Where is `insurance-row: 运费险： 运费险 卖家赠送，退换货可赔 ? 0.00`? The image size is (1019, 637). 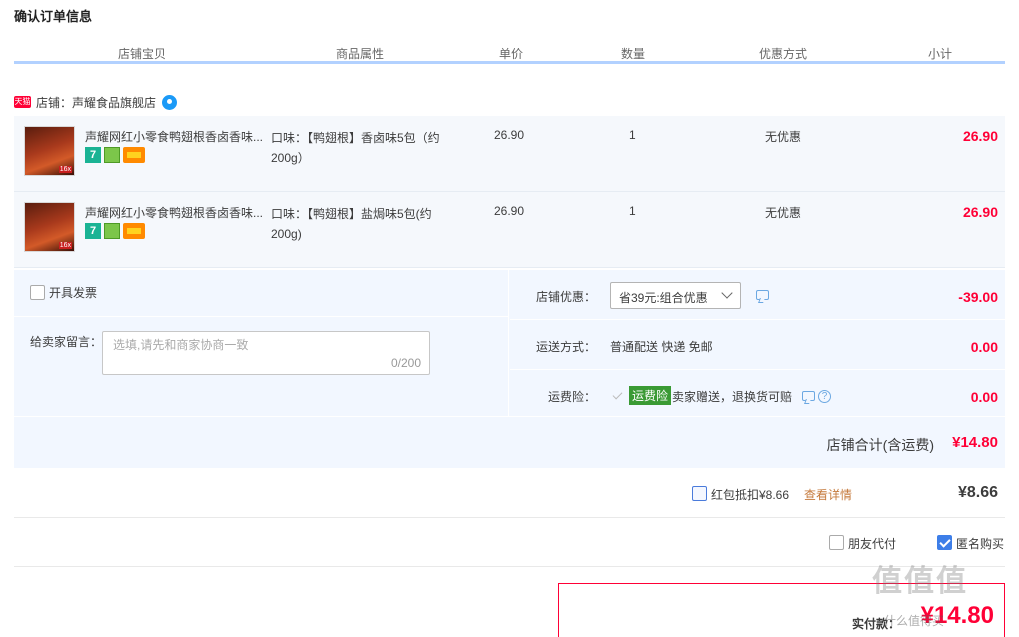 insurance-row: 运费险： 运费险 卖家赠送，退换货可赔 ? 0.00 is located at coordinates (757, 395).